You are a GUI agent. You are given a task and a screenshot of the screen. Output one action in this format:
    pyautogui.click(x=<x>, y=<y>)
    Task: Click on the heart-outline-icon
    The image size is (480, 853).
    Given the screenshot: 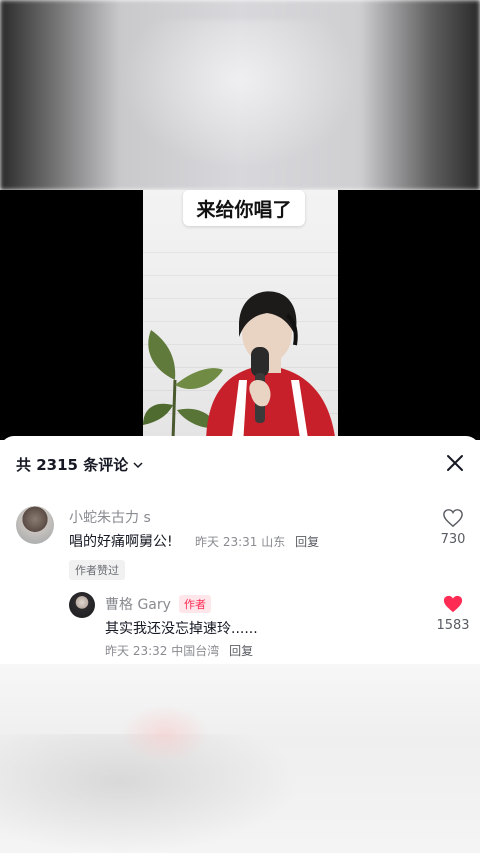 What is the action you would take?
    pyautogui.click(x=453, y=518)
    